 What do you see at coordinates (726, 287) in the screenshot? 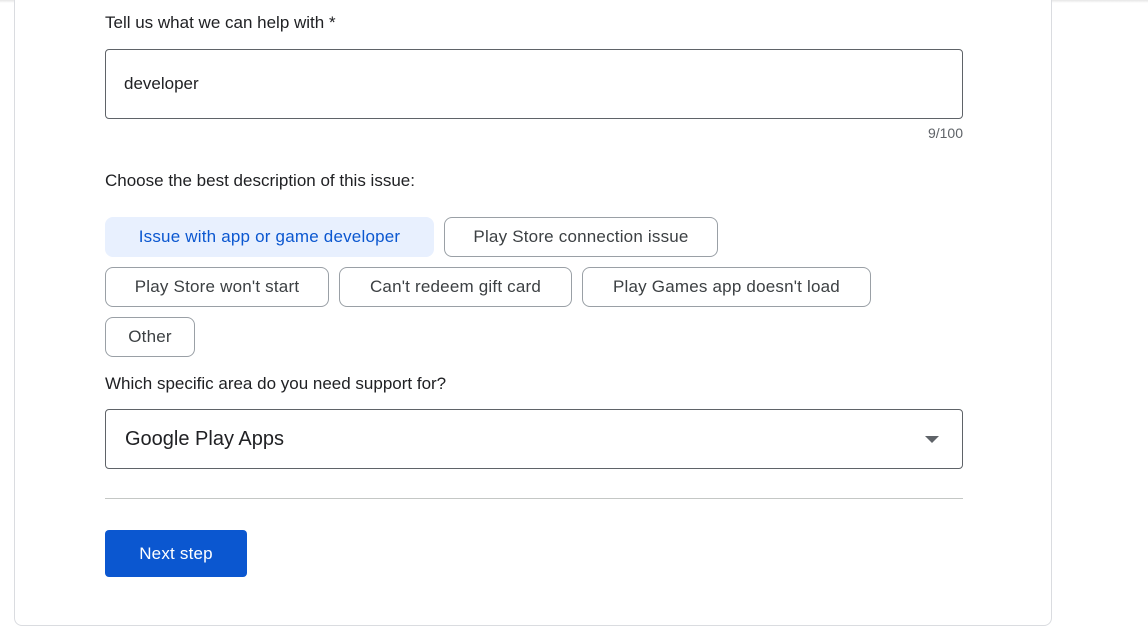
I see `chip-play-games-app-doesnt-load: Play Games app doesn't load` at bounding box center [726, 287].